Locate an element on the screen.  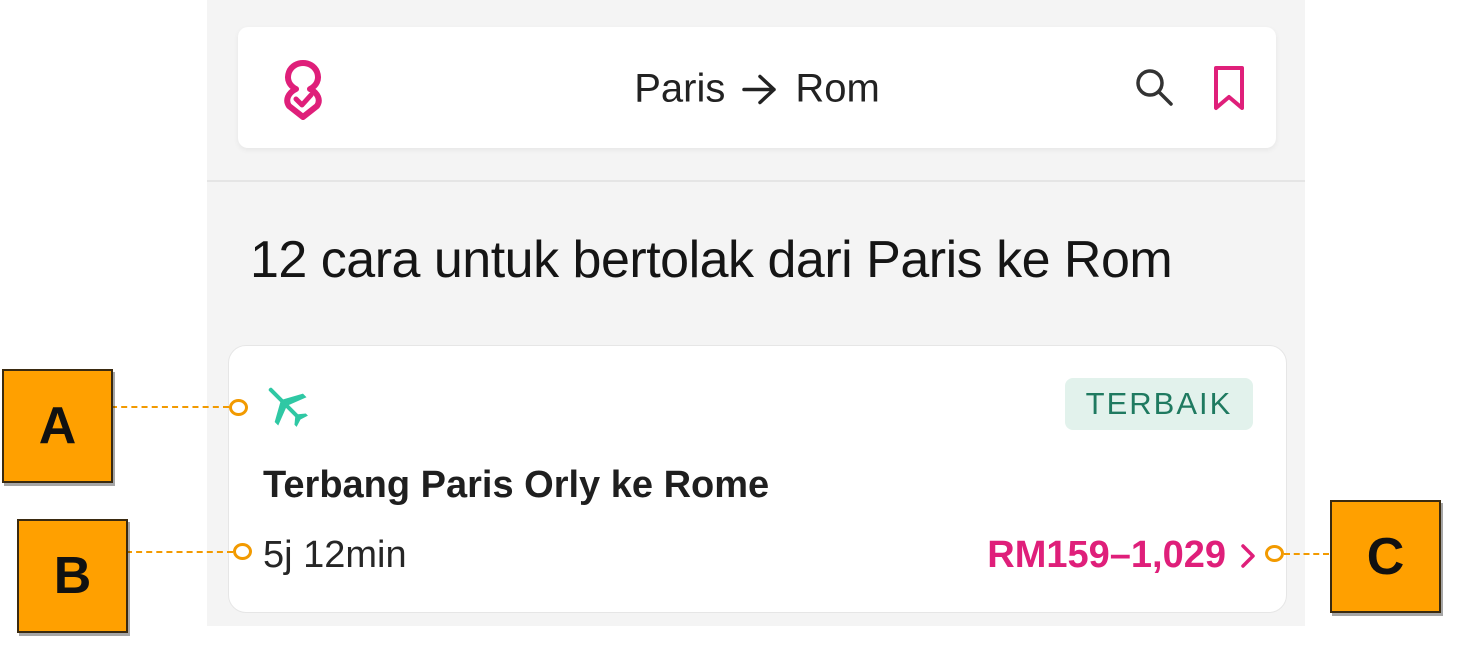
price-range: RM159–1,029 is located at coordinates (1106, 555).